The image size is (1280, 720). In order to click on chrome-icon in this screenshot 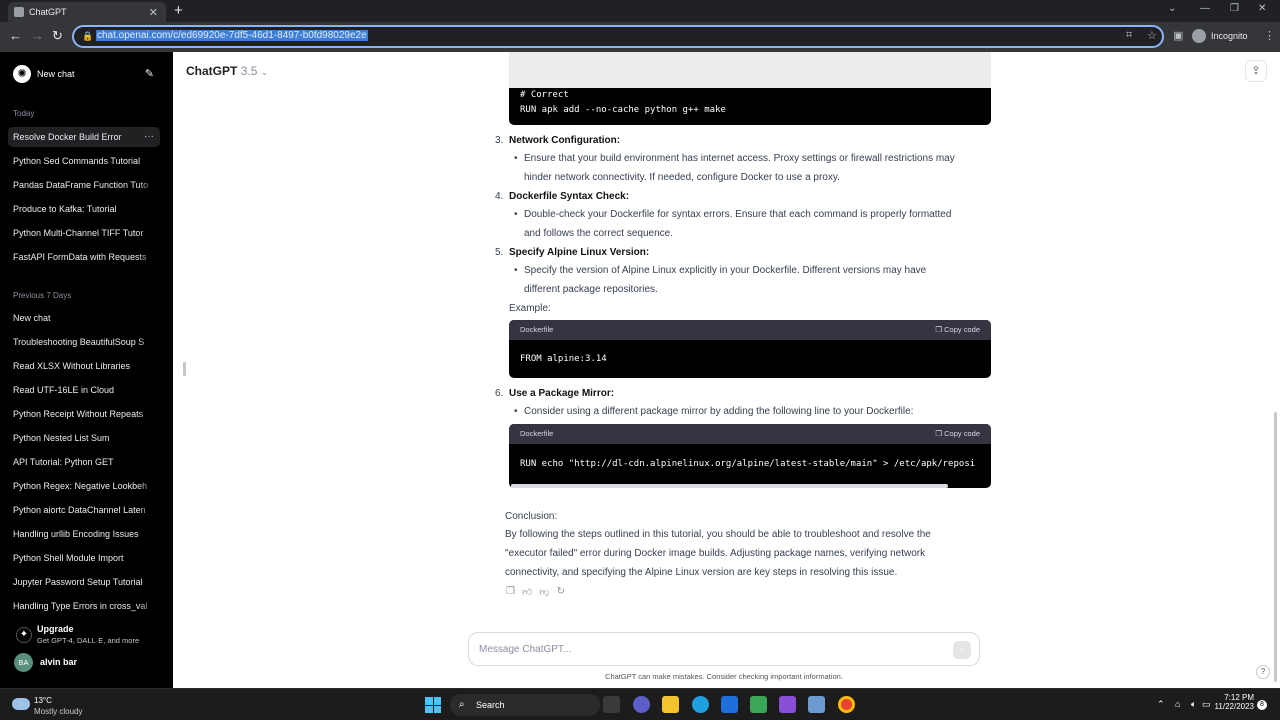, I will do `click(846, 704)`.